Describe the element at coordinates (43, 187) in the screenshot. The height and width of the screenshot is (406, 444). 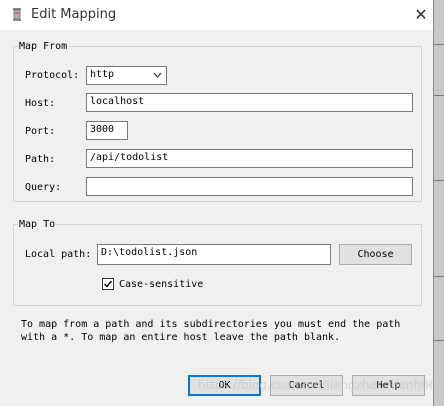
I see `query-label: Query:` at that location.